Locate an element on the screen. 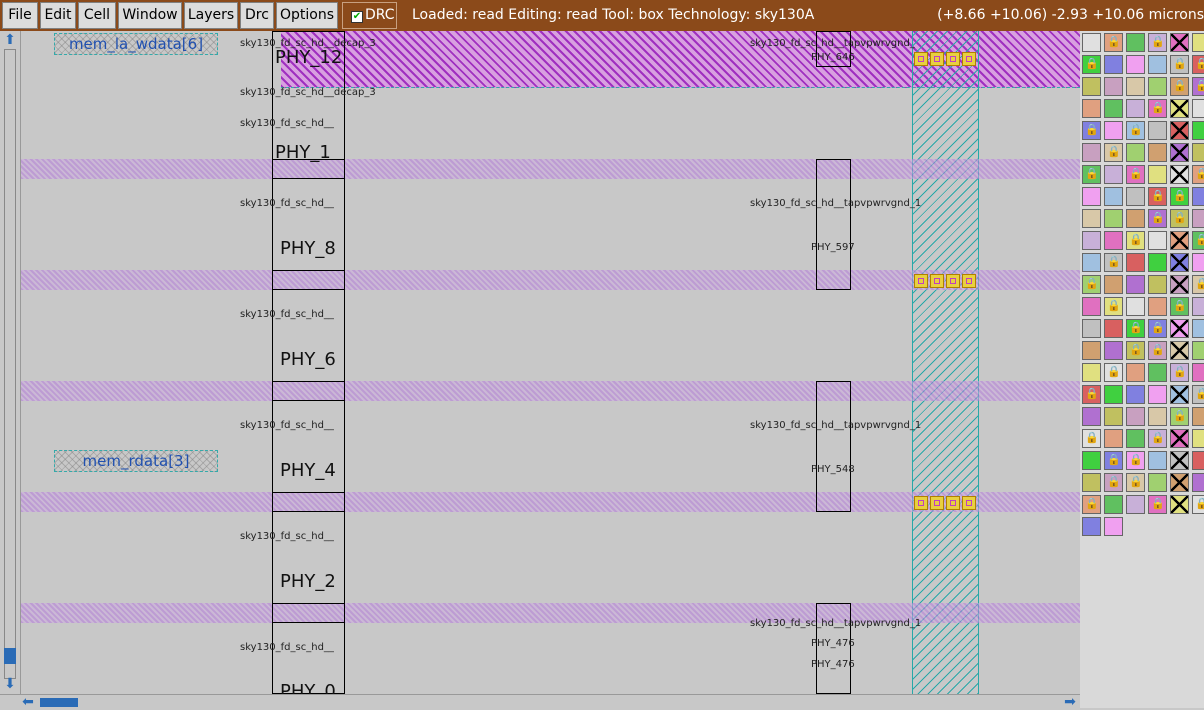 This screenshot has height=710, width=1204. vertical-scrollbar: ⬆ ⬇ is located at coordinates (10, 362).